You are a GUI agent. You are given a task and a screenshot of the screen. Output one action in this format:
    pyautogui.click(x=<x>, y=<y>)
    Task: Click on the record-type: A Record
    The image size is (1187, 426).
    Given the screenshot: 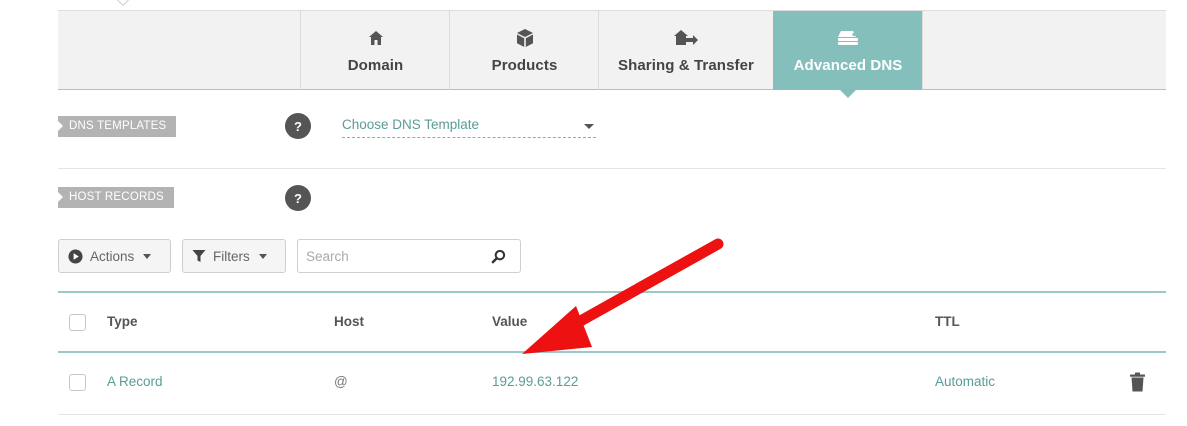 What is the action you would take?
    pyautogui.click(x=135, y=381)
    